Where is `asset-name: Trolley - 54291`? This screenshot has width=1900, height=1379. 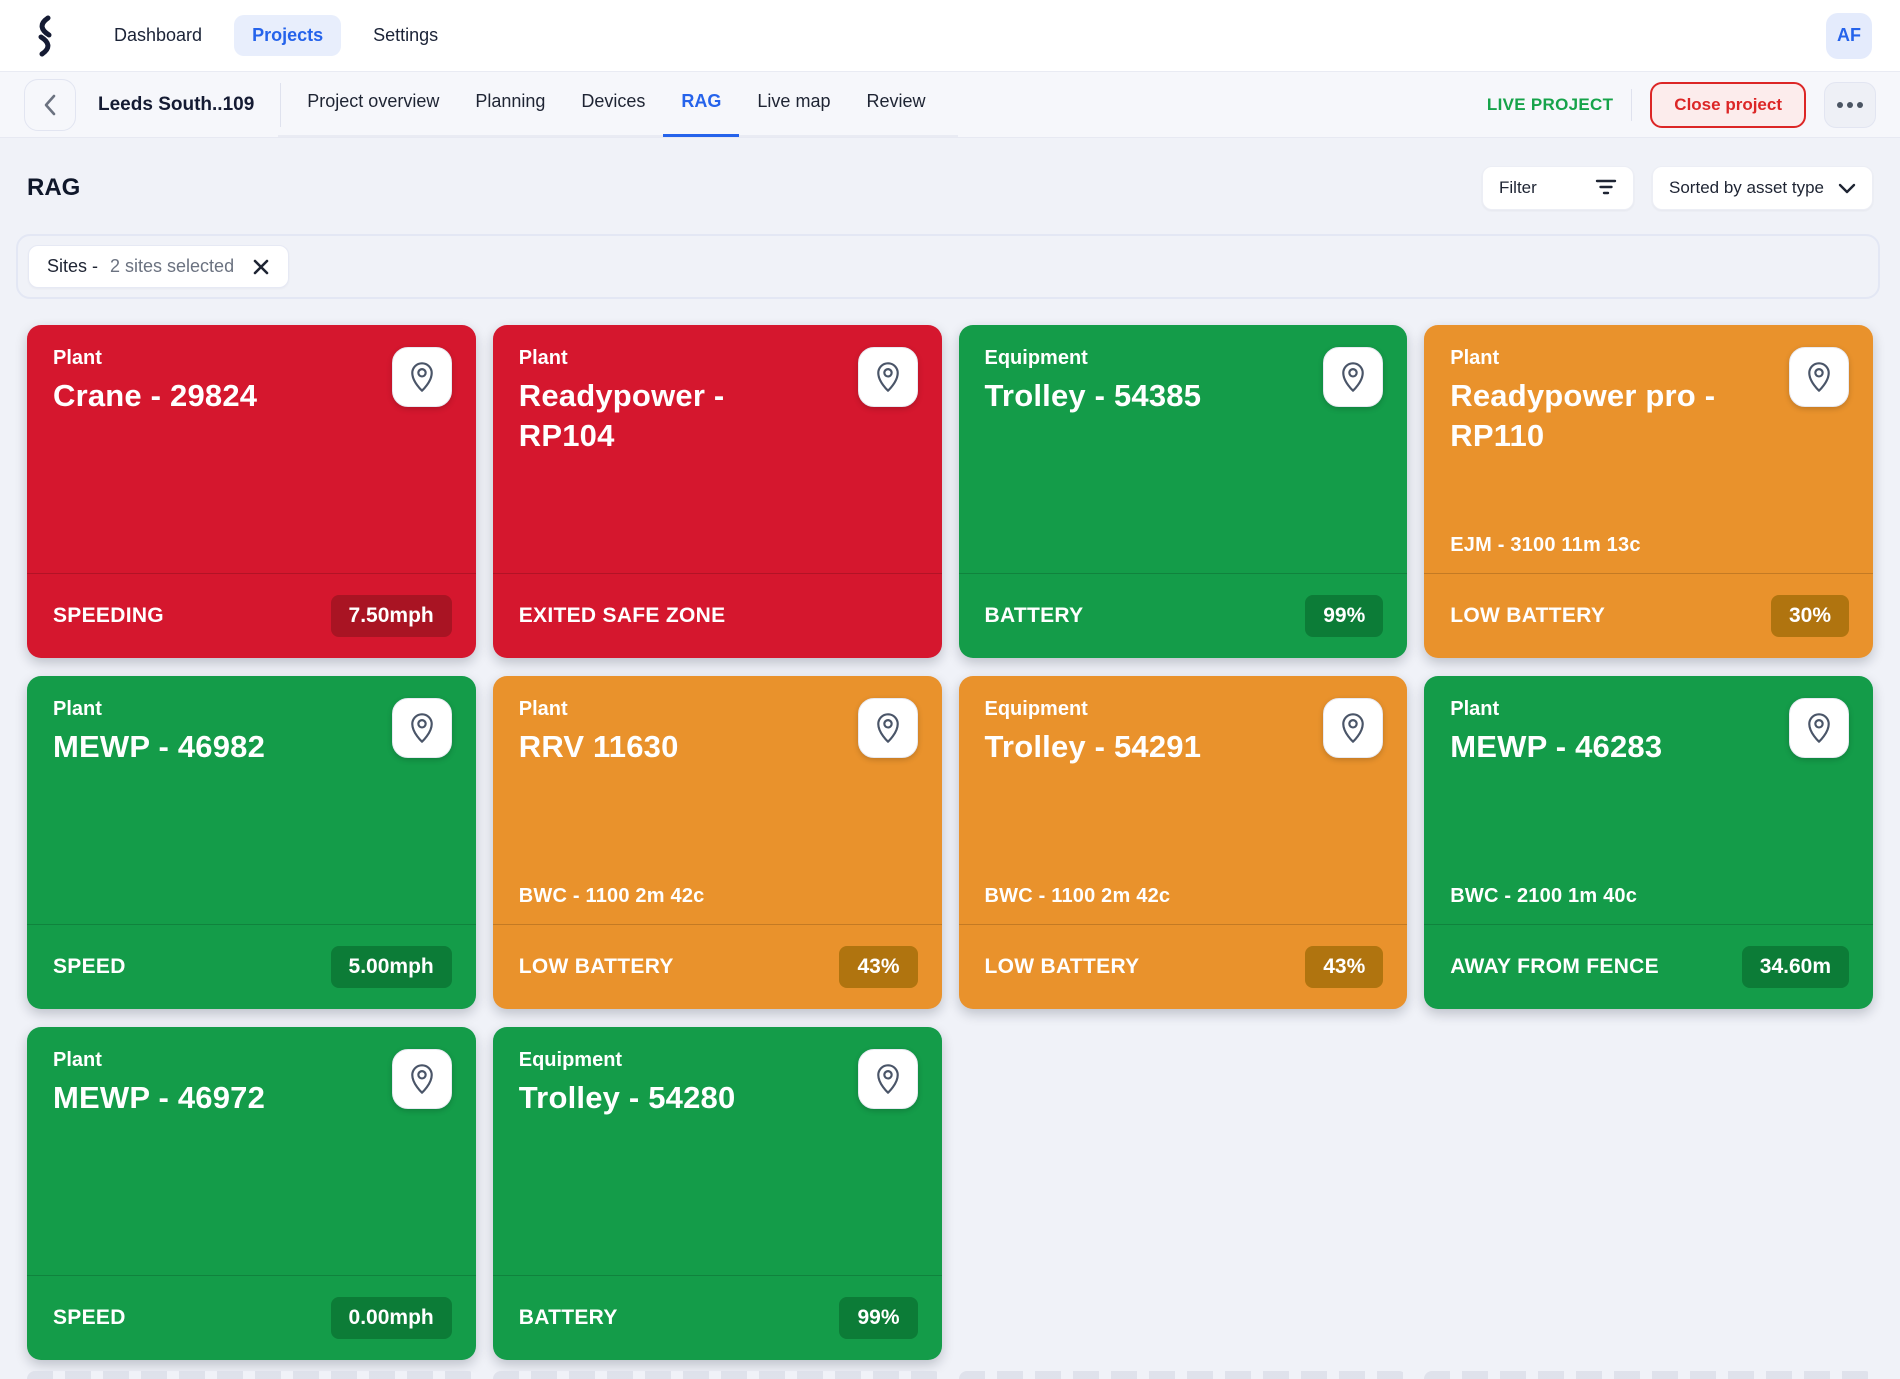
asset-name: Trolley - 54291 is located at coordinates (1093, 746).